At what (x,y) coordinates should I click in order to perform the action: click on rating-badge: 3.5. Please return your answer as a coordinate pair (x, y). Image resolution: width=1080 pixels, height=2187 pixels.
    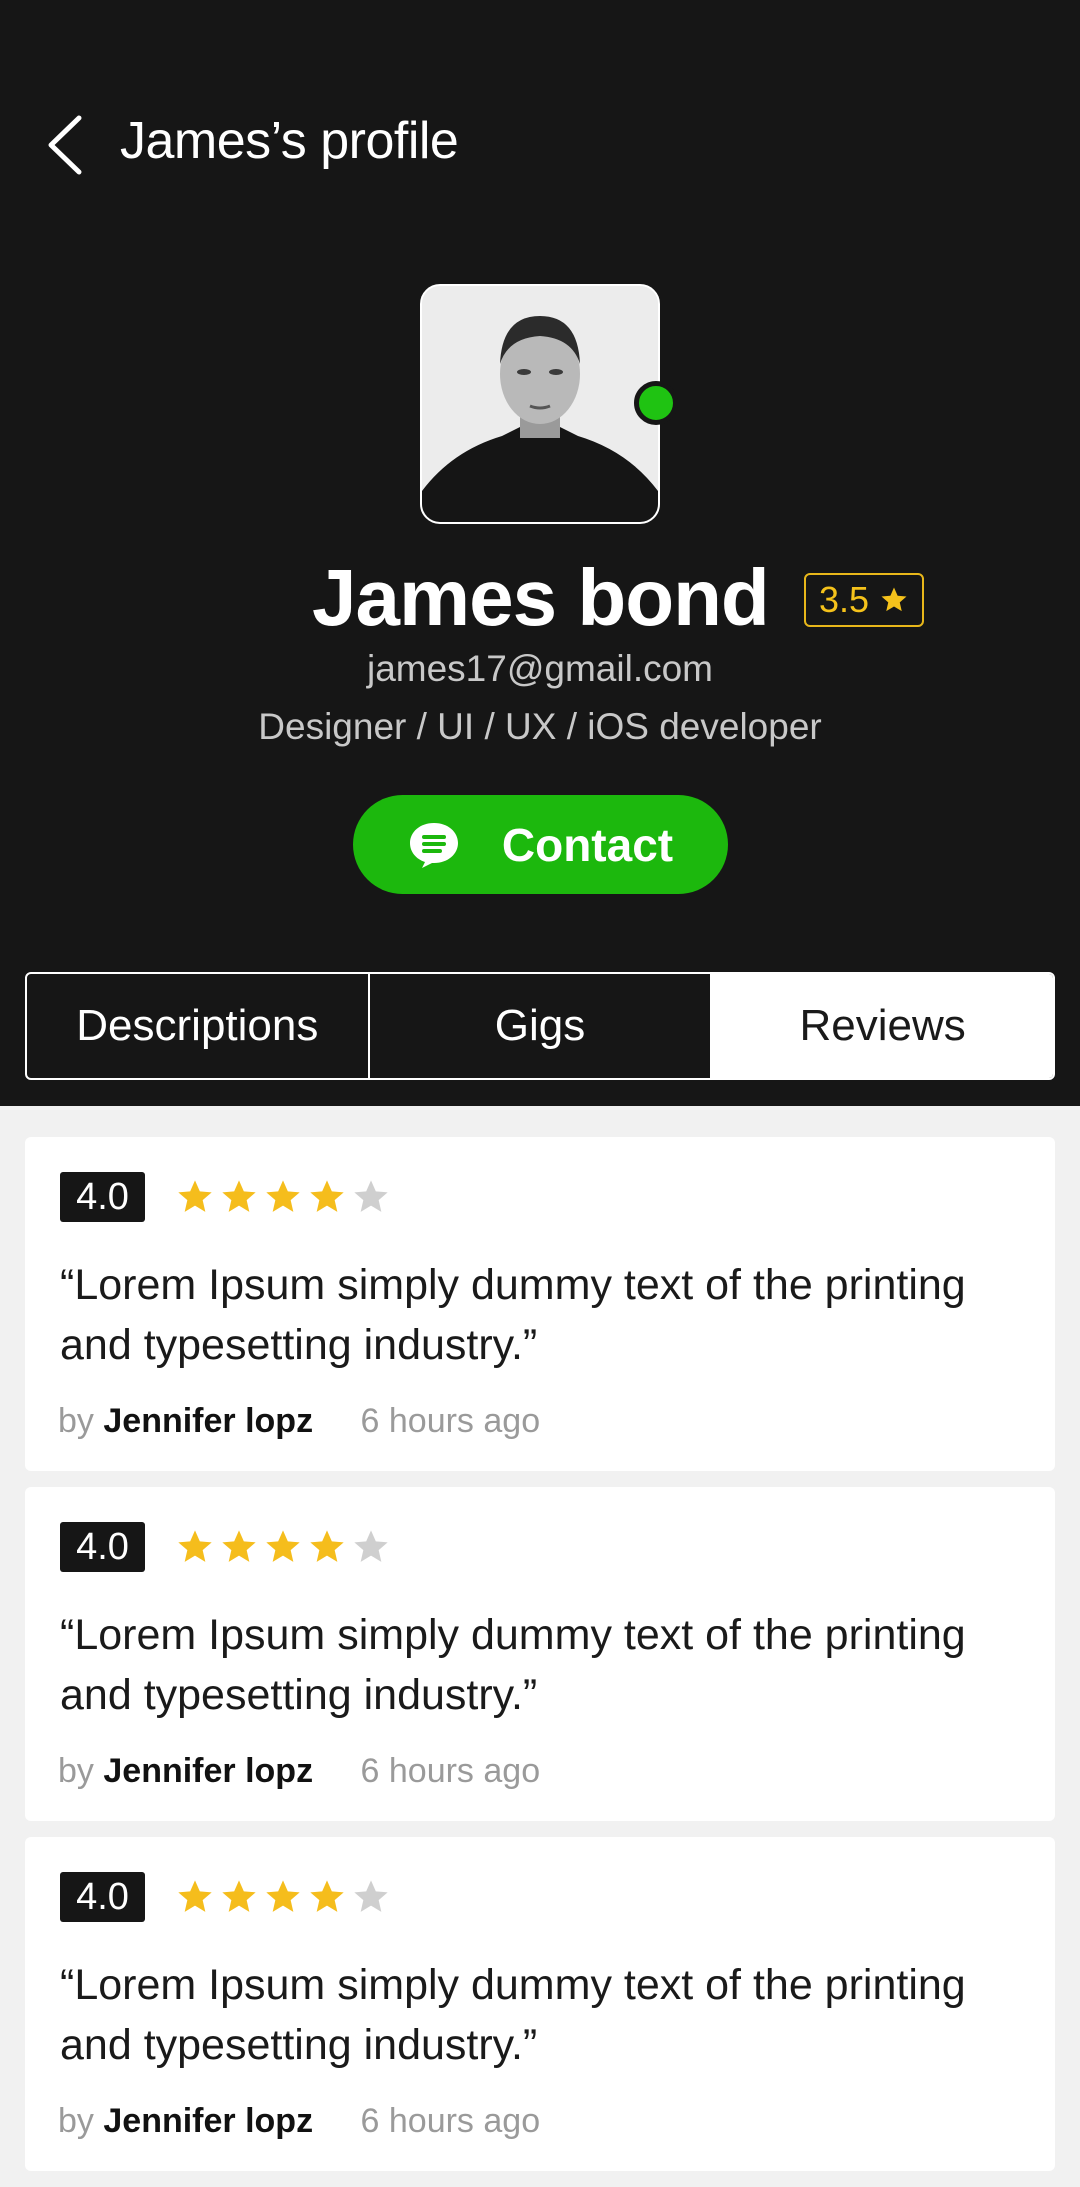
    Looking at the image, I should click on (864, 600).